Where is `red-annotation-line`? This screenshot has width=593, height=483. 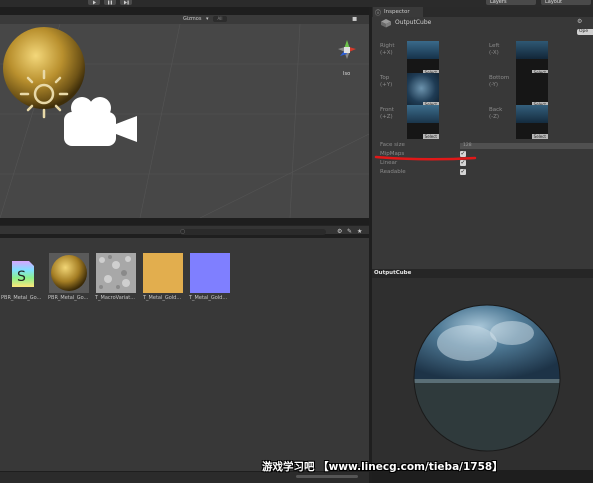 red-annotation-line is located at coordinates (425, 158).